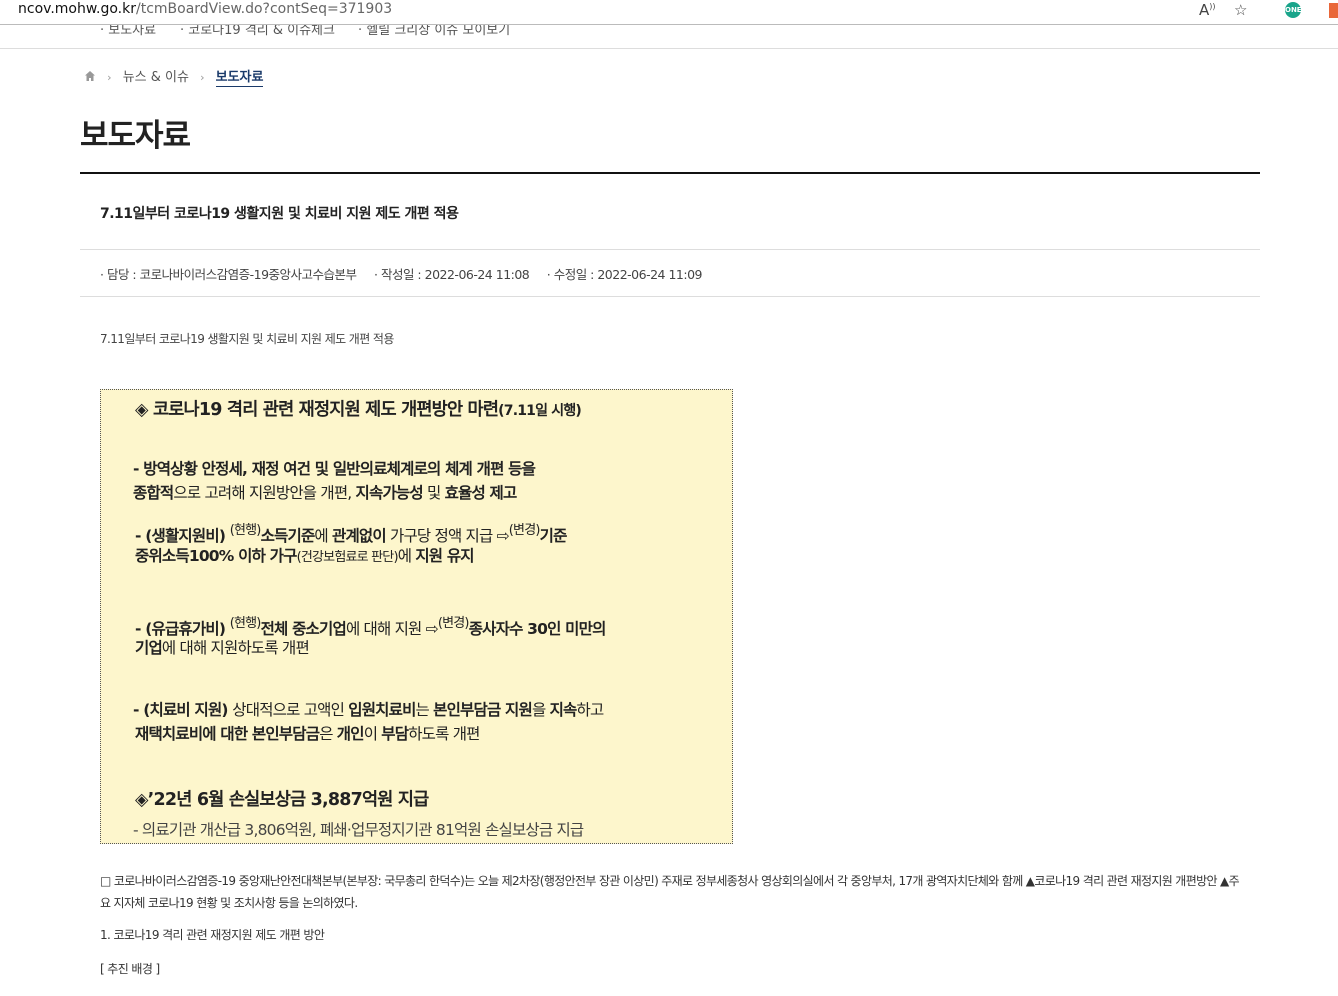  Describe the element at coordinates (624, 274) in the screenshot. I see `meta-modified: · 수정일 : 2022-06-24 11:09` at that location.